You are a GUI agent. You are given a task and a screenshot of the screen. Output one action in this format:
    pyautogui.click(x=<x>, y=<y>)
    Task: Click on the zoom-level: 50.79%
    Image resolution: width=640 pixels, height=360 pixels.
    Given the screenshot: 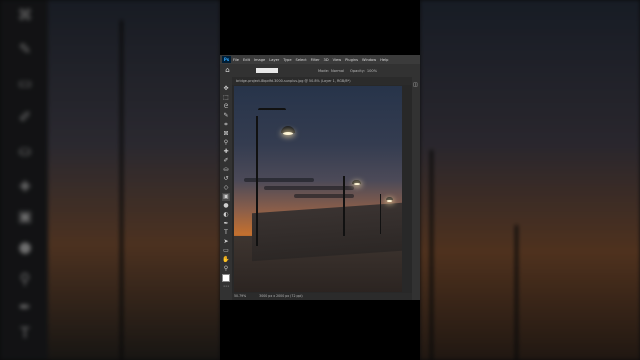 What is the action you would take?
    pyautogui.click(x=240, y=296)
    